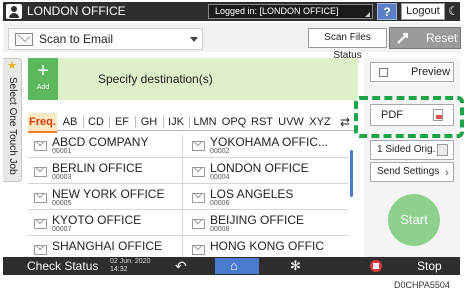 The image size is (467, 296). I want to click on add-destination-button: + Add, so click(43, 79).